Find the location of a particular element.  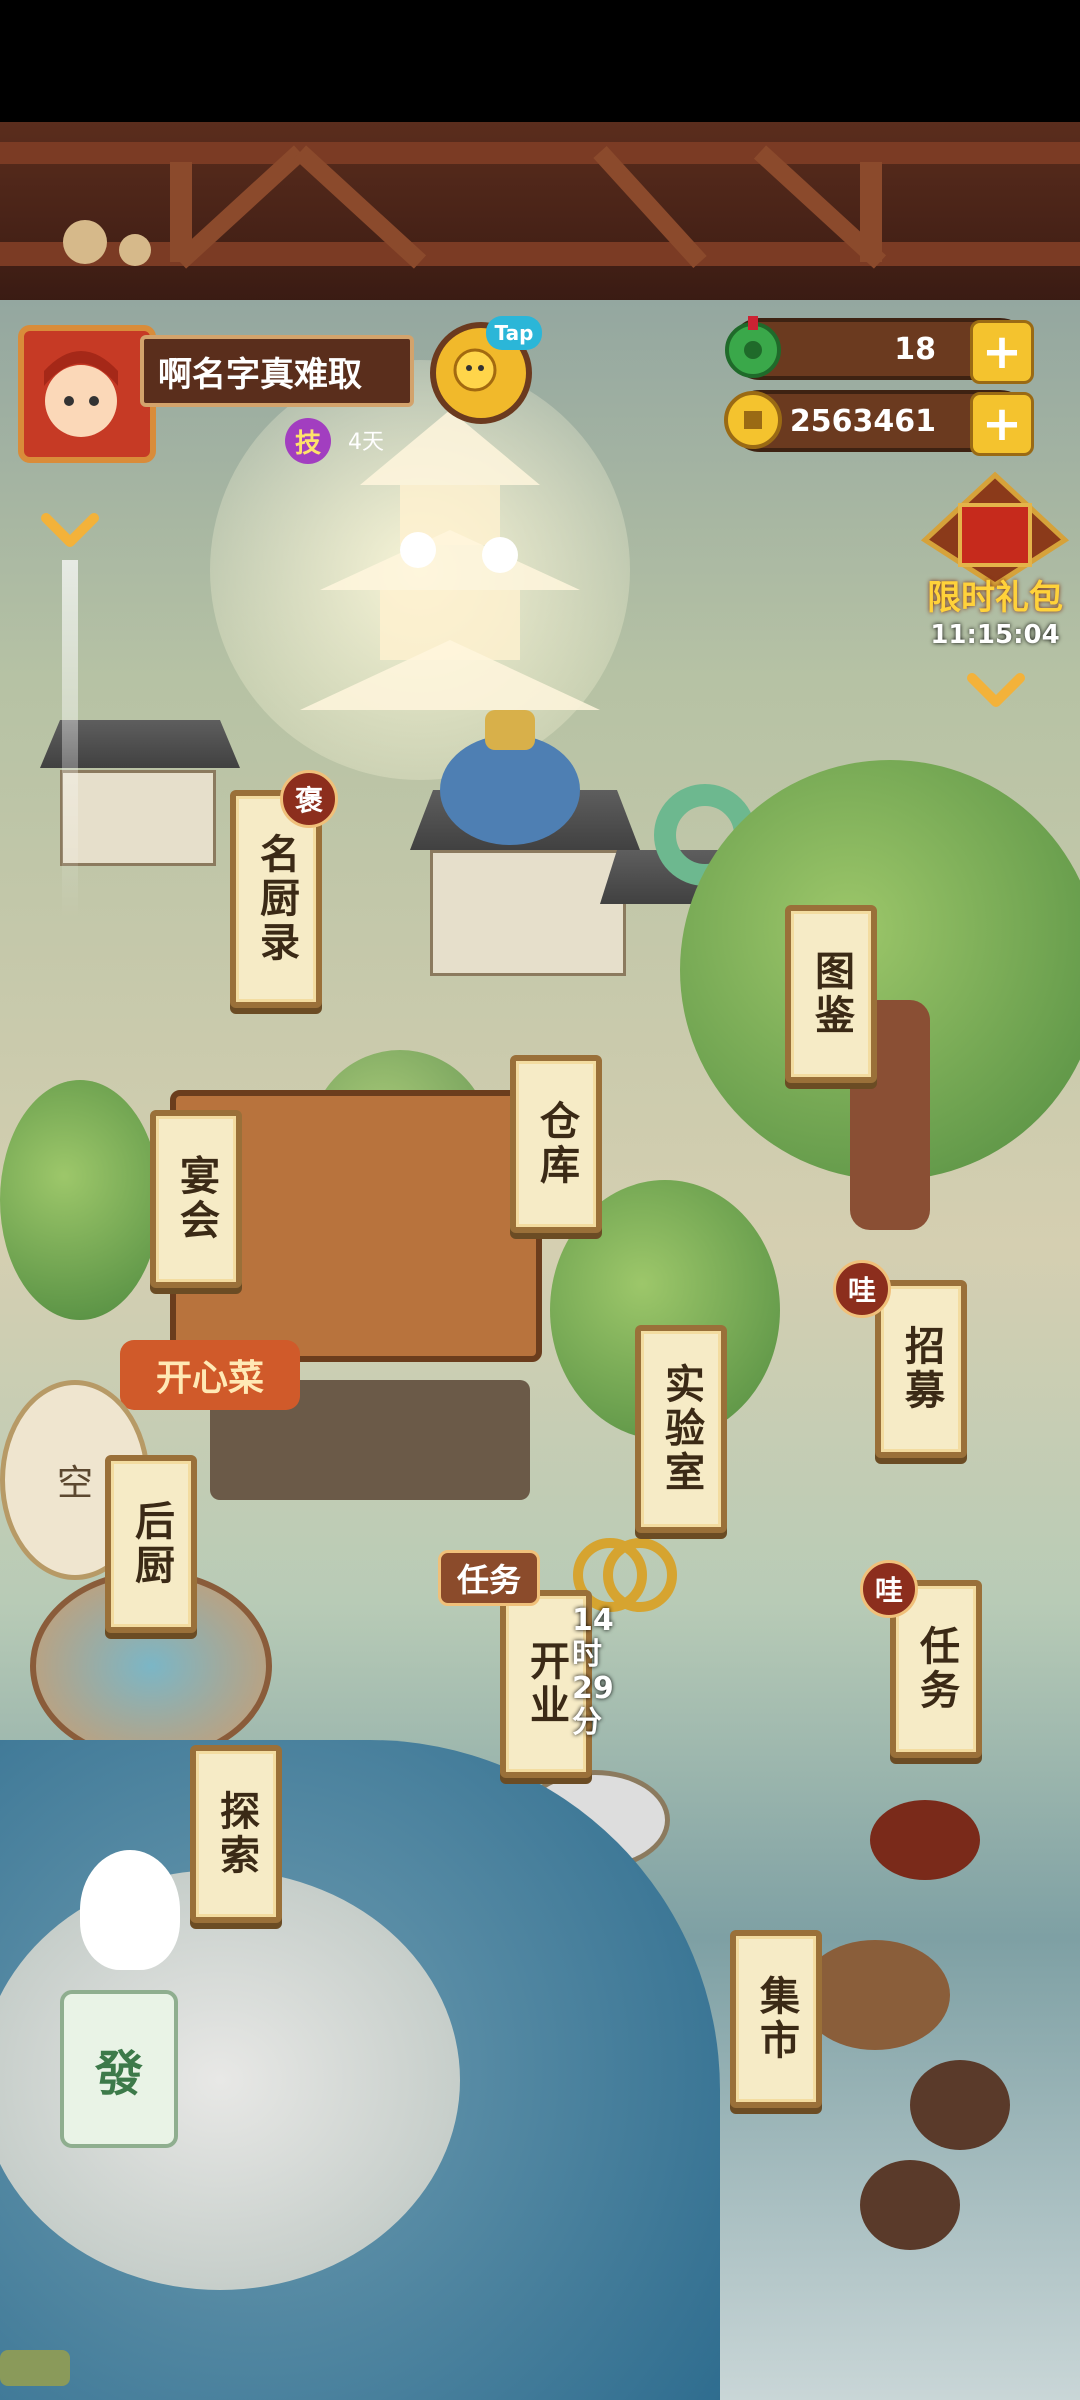

banner-label: 图鉴 is located at coordinates (831, 994).